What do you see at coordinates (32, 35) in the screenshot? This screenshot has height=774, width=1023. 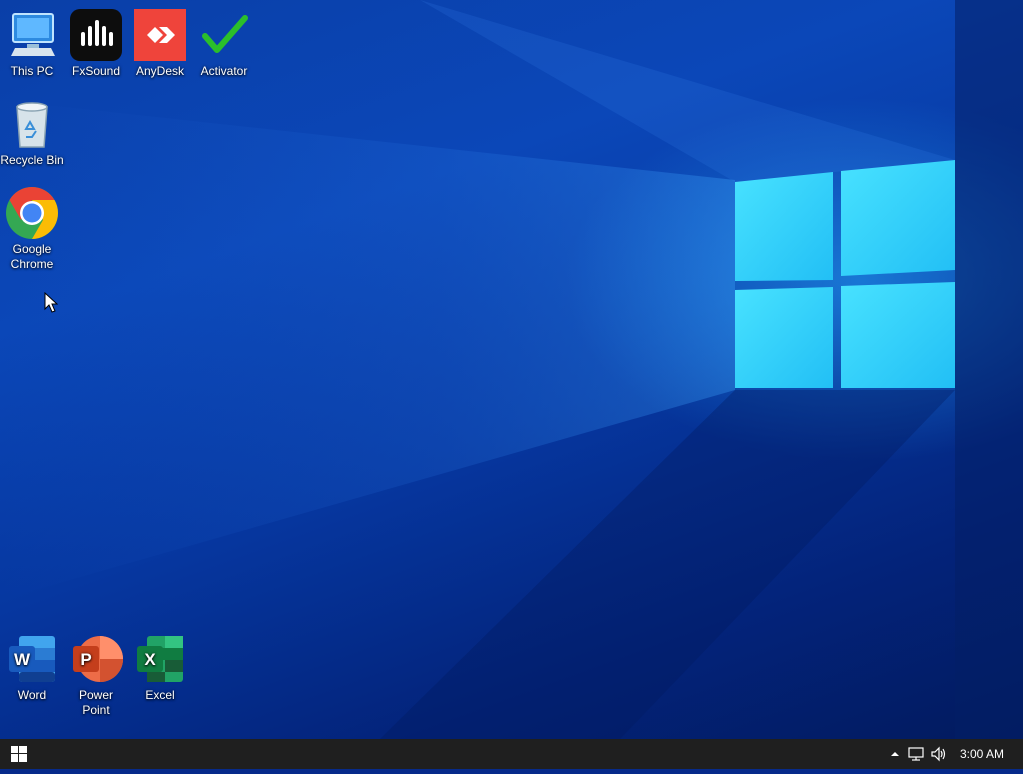 I see `computer-icon` at bounding box center [32, 35].